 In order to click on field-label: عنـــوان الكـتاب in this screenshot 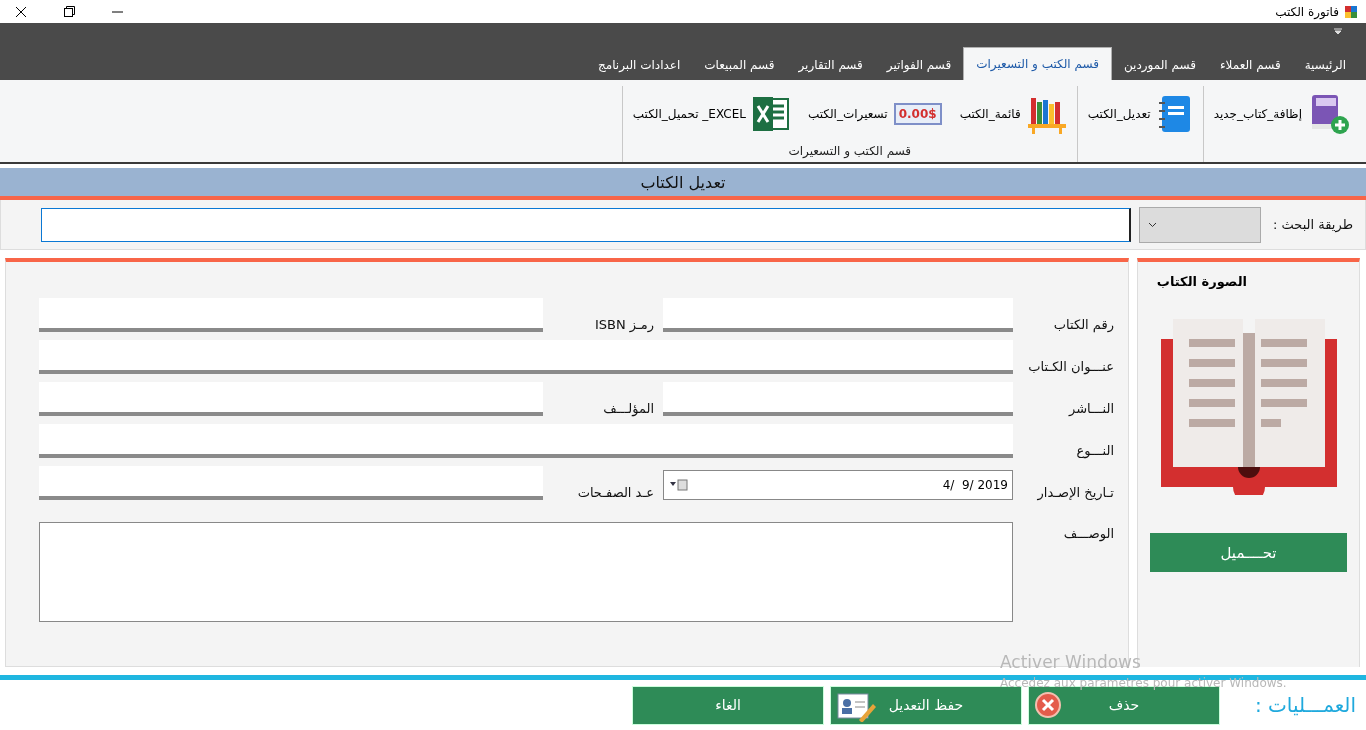, I will do `click(1071, 368)`.